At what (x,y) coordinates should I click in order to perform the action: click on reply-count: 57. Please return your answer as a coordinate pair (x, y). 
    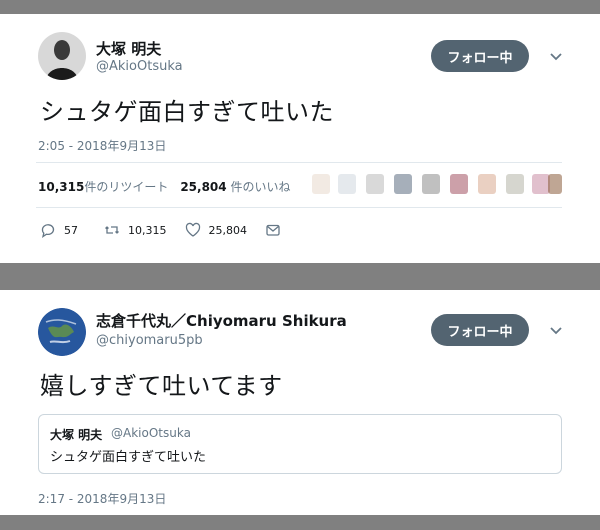
    Looking at the image, I should click on (71, 230).